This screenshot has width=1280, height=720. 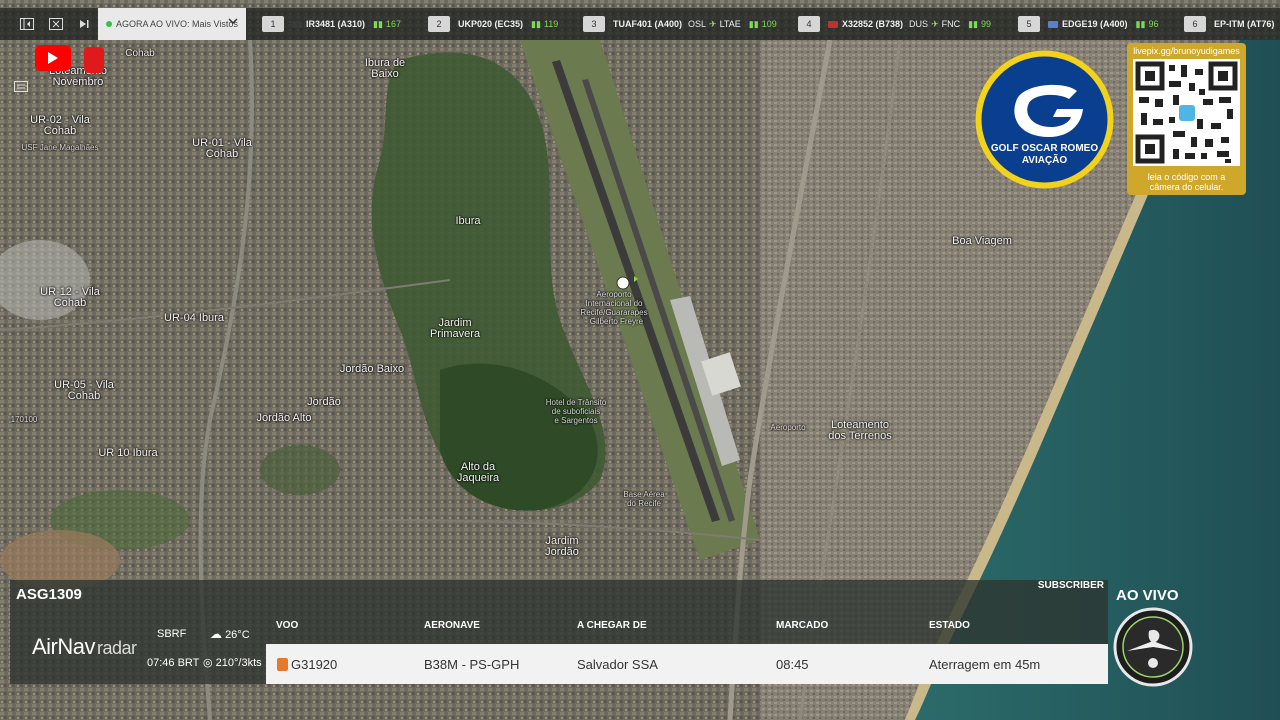 What do you see at coordinates (372, 369) in the screenshot?
I see `map-label: Jordão Baixo` at bounding box center [372, 369].